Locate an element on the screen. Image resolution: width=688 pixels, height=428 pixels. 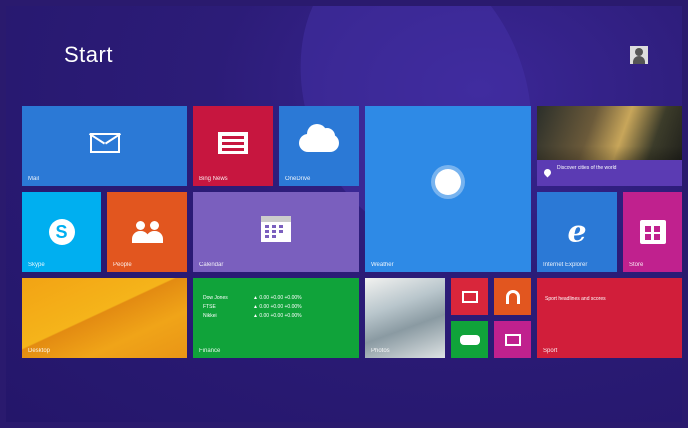
tile-people: People is located at coordinates (147, 232).